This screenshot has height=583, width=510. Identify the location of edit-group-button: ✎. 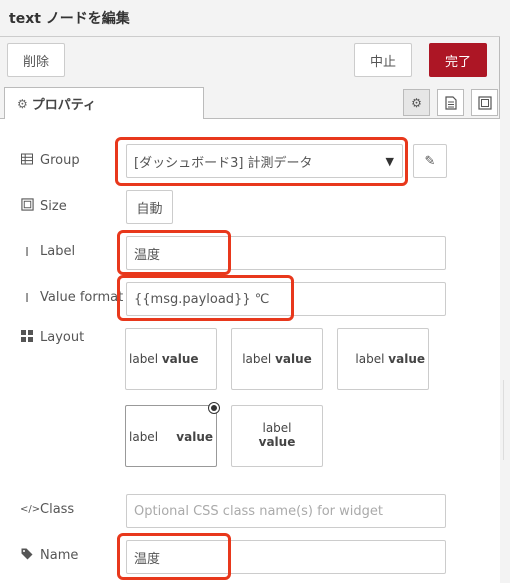
(430, 161).